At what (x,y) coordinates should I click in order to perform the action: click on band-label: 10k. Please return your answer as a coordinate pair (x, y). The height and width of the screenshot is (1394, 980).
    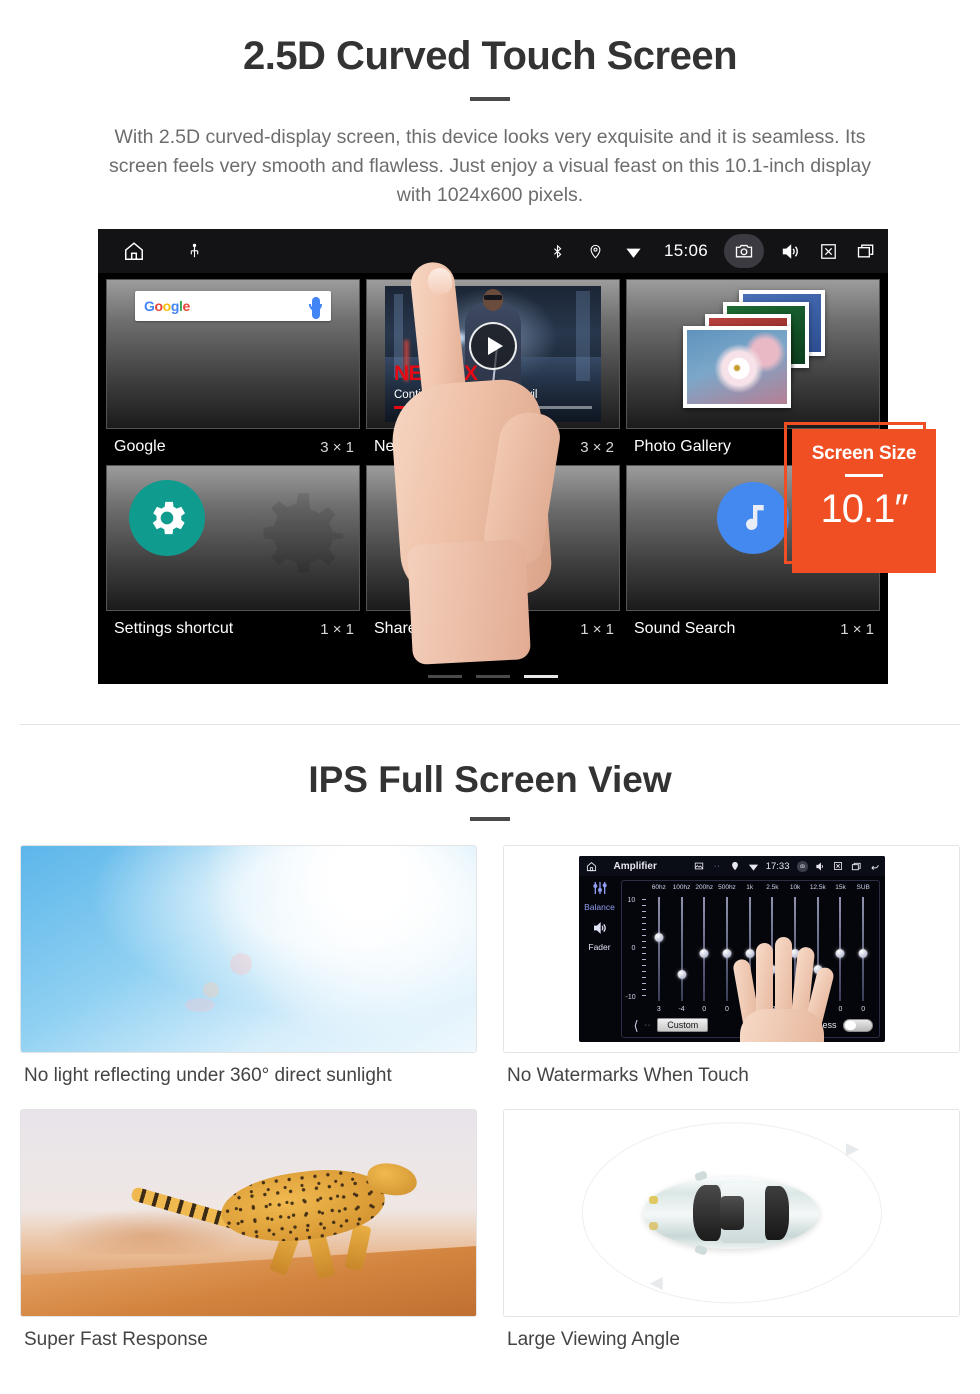
    Looking at the image, I should click on (795, 887).